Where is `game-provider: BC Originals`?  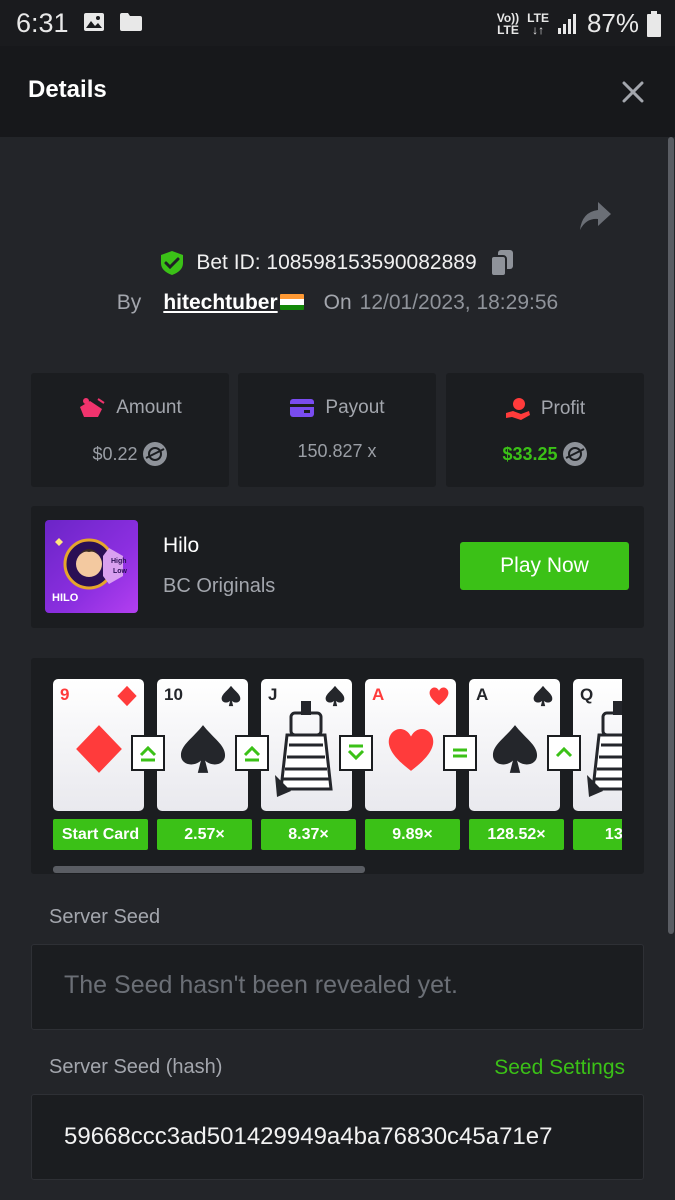 game-provider: BC Originals is located at coordinates (219, 586).